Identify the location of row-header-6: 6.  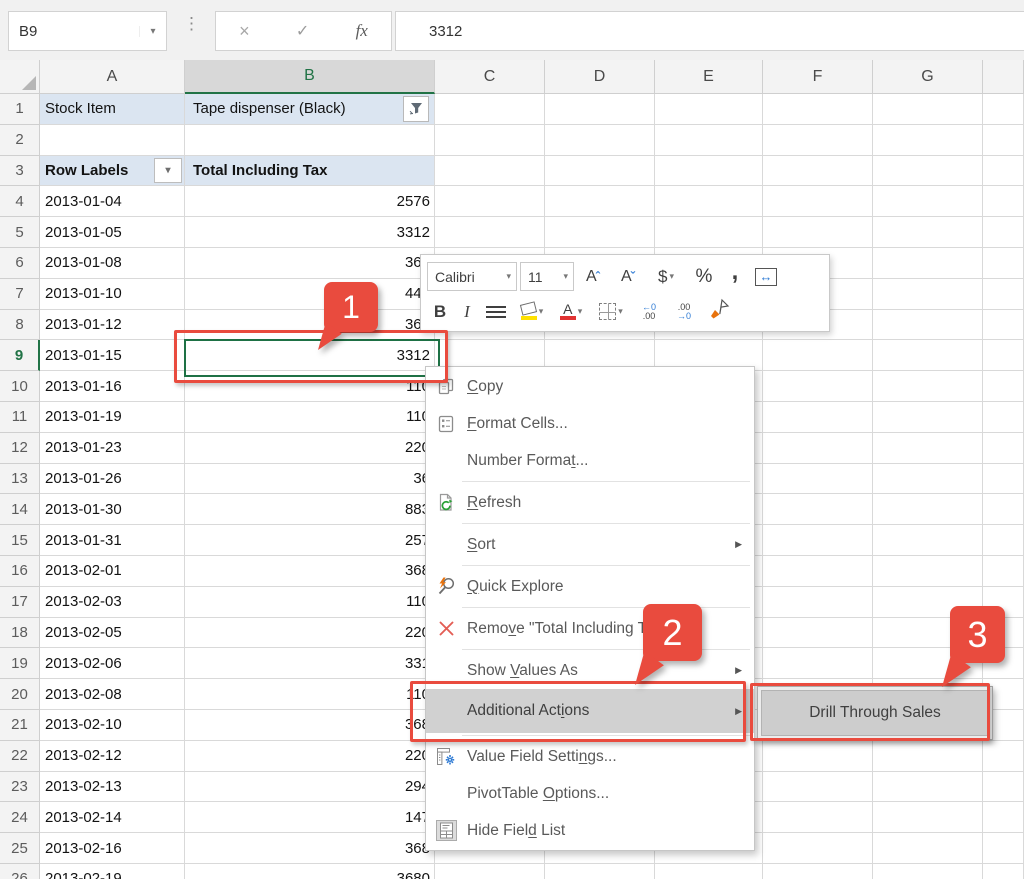
(20, 263).